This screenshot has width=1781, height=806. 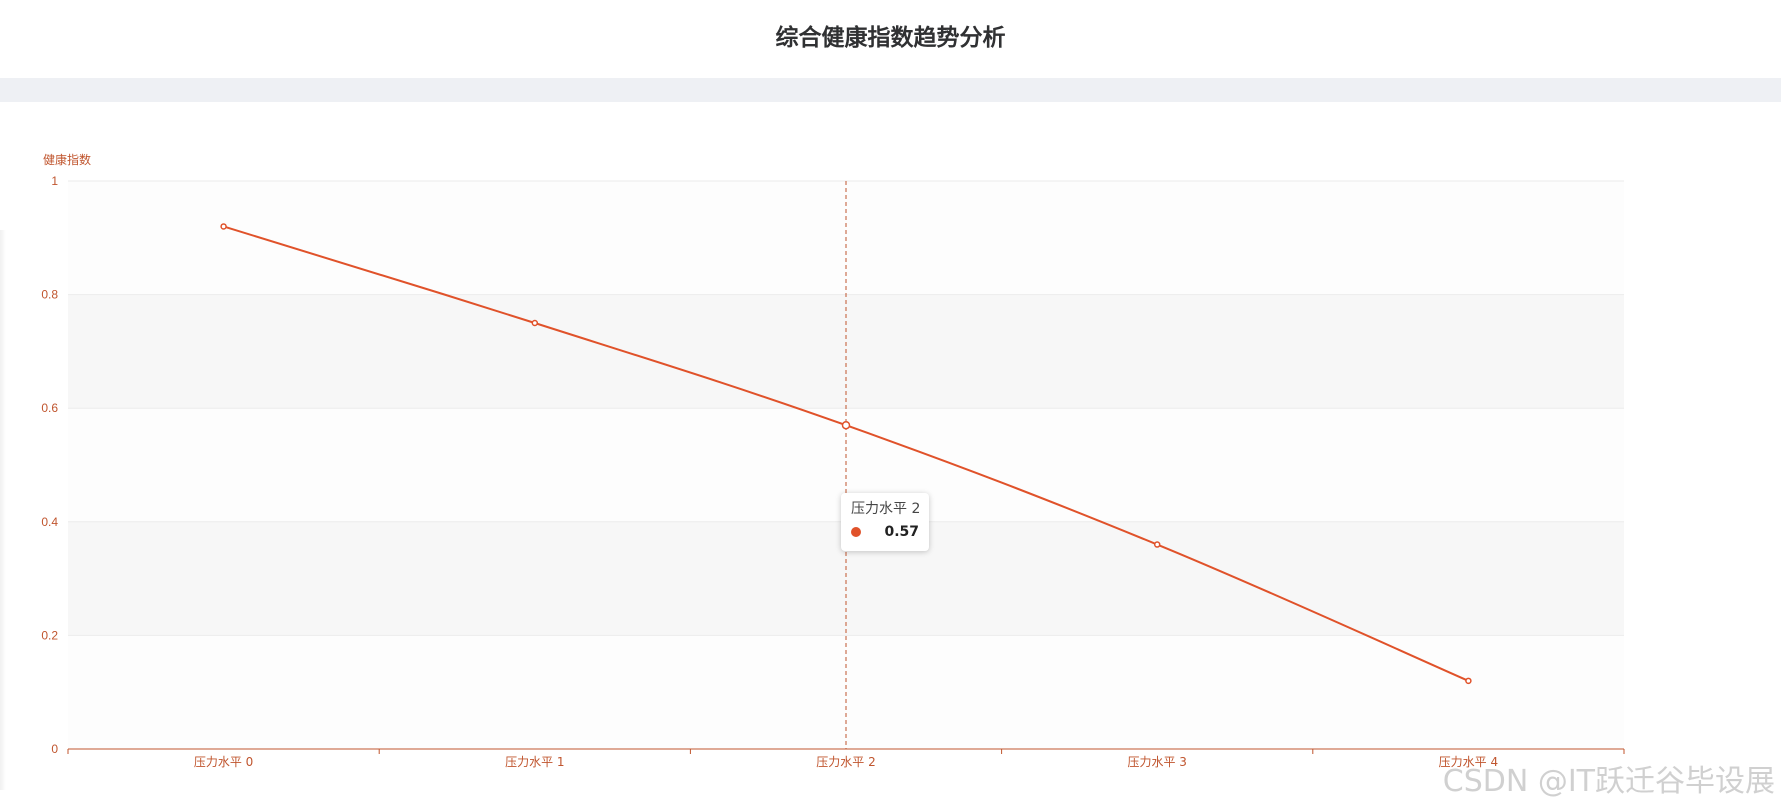 I want to click on y-tick-label: 0.8, so click(x=49, y=295).